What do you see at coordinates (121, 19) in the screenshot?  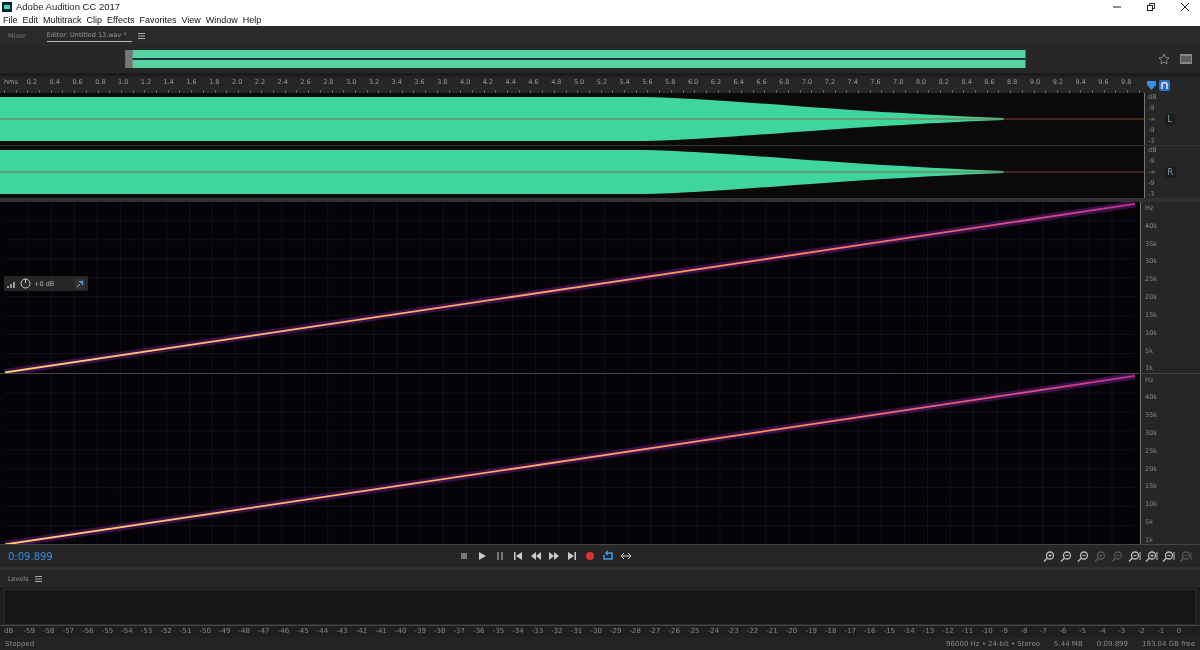 I see `menu-item: Effects` at bounding box center [121, 19].